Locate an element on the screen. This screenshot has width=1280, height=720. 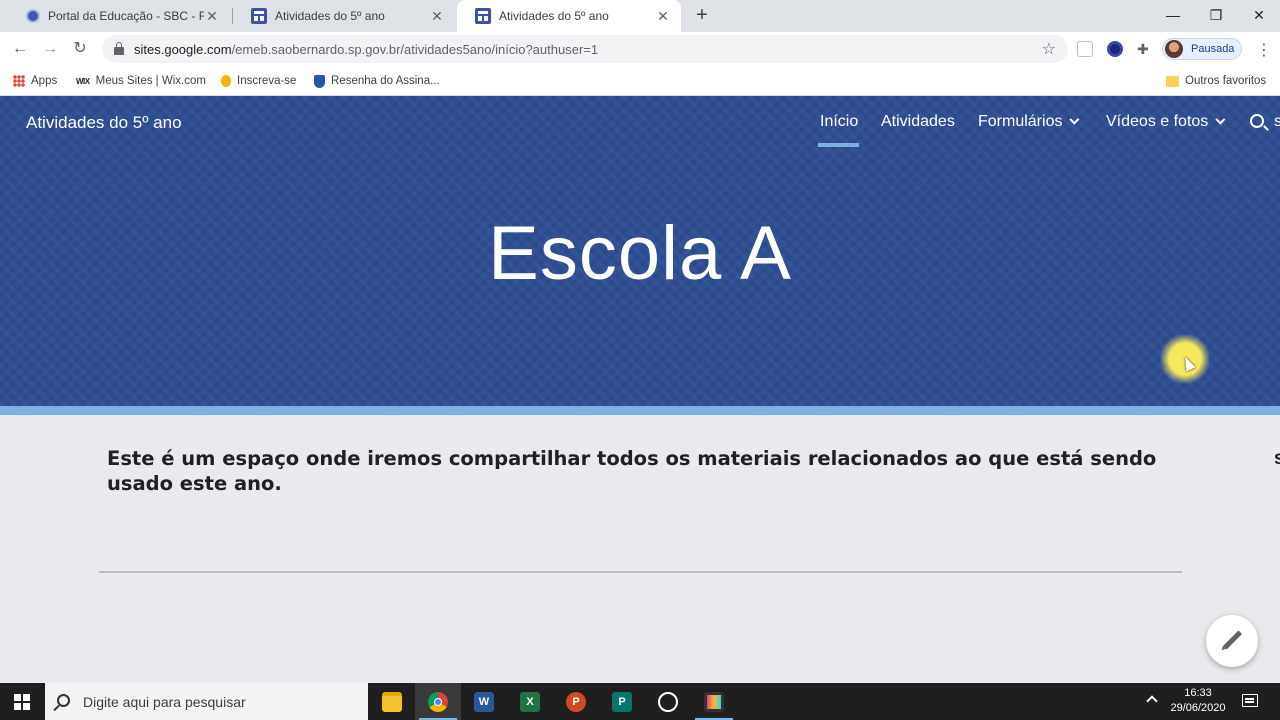
profile-button: Pausada is located at coordinates (1202, 49).